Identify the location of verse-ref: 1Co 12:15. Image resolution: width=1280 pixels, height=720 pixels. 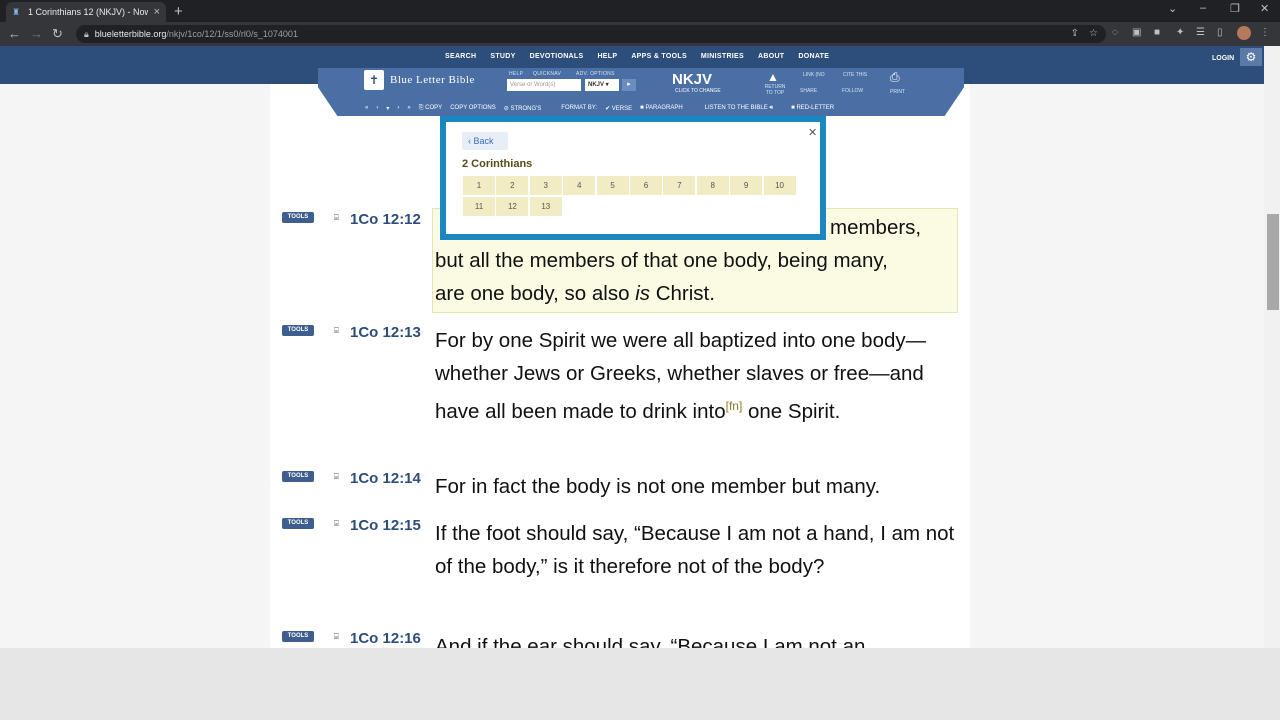
(385, 525).